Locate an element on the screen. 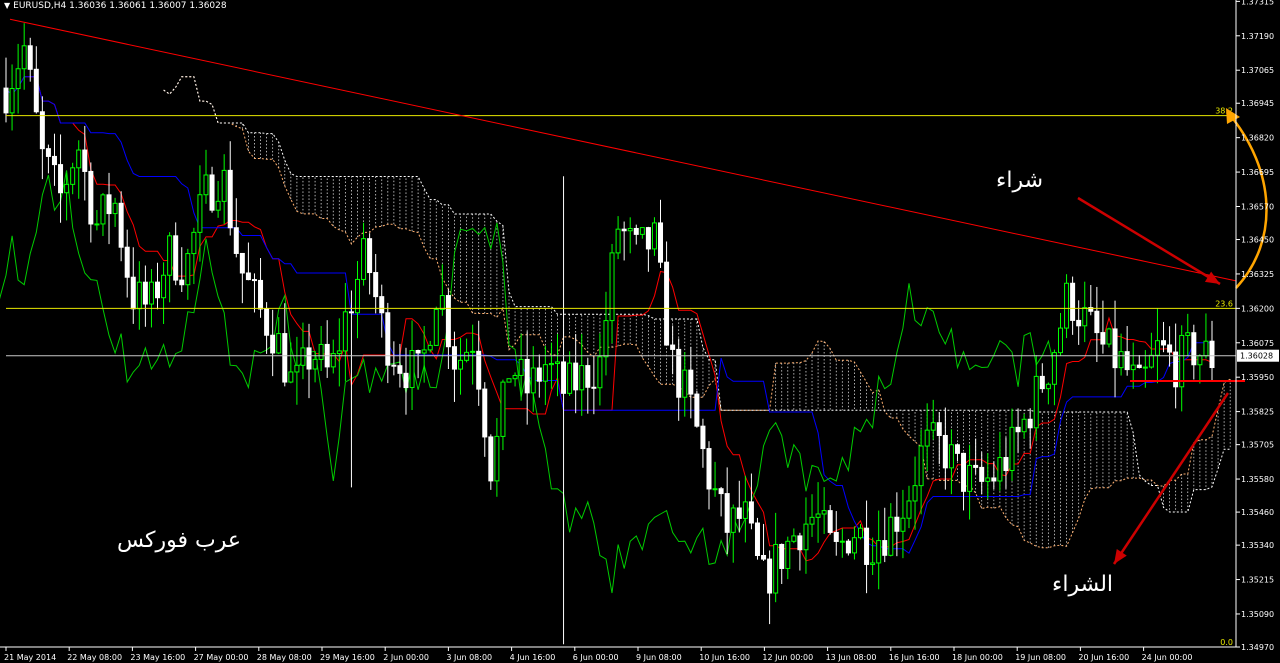  x-tick-label: 3 Jun 08:00 is located at coordinates (469, 657).